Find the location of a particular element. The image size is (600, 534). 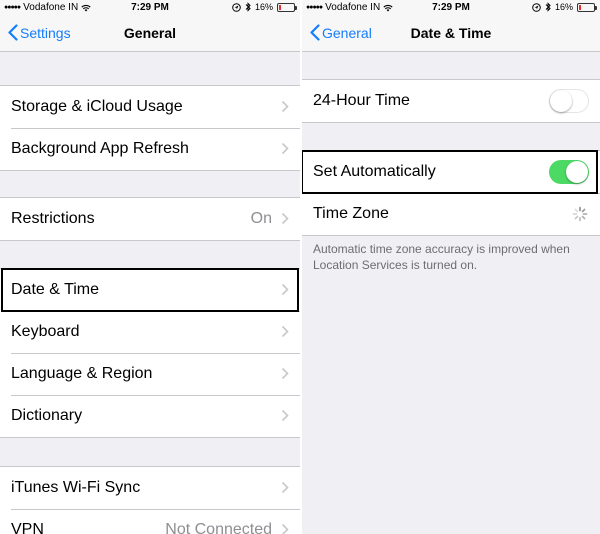

storage-row: Storage & iCloud Usage is located at coordinates (150, 107).